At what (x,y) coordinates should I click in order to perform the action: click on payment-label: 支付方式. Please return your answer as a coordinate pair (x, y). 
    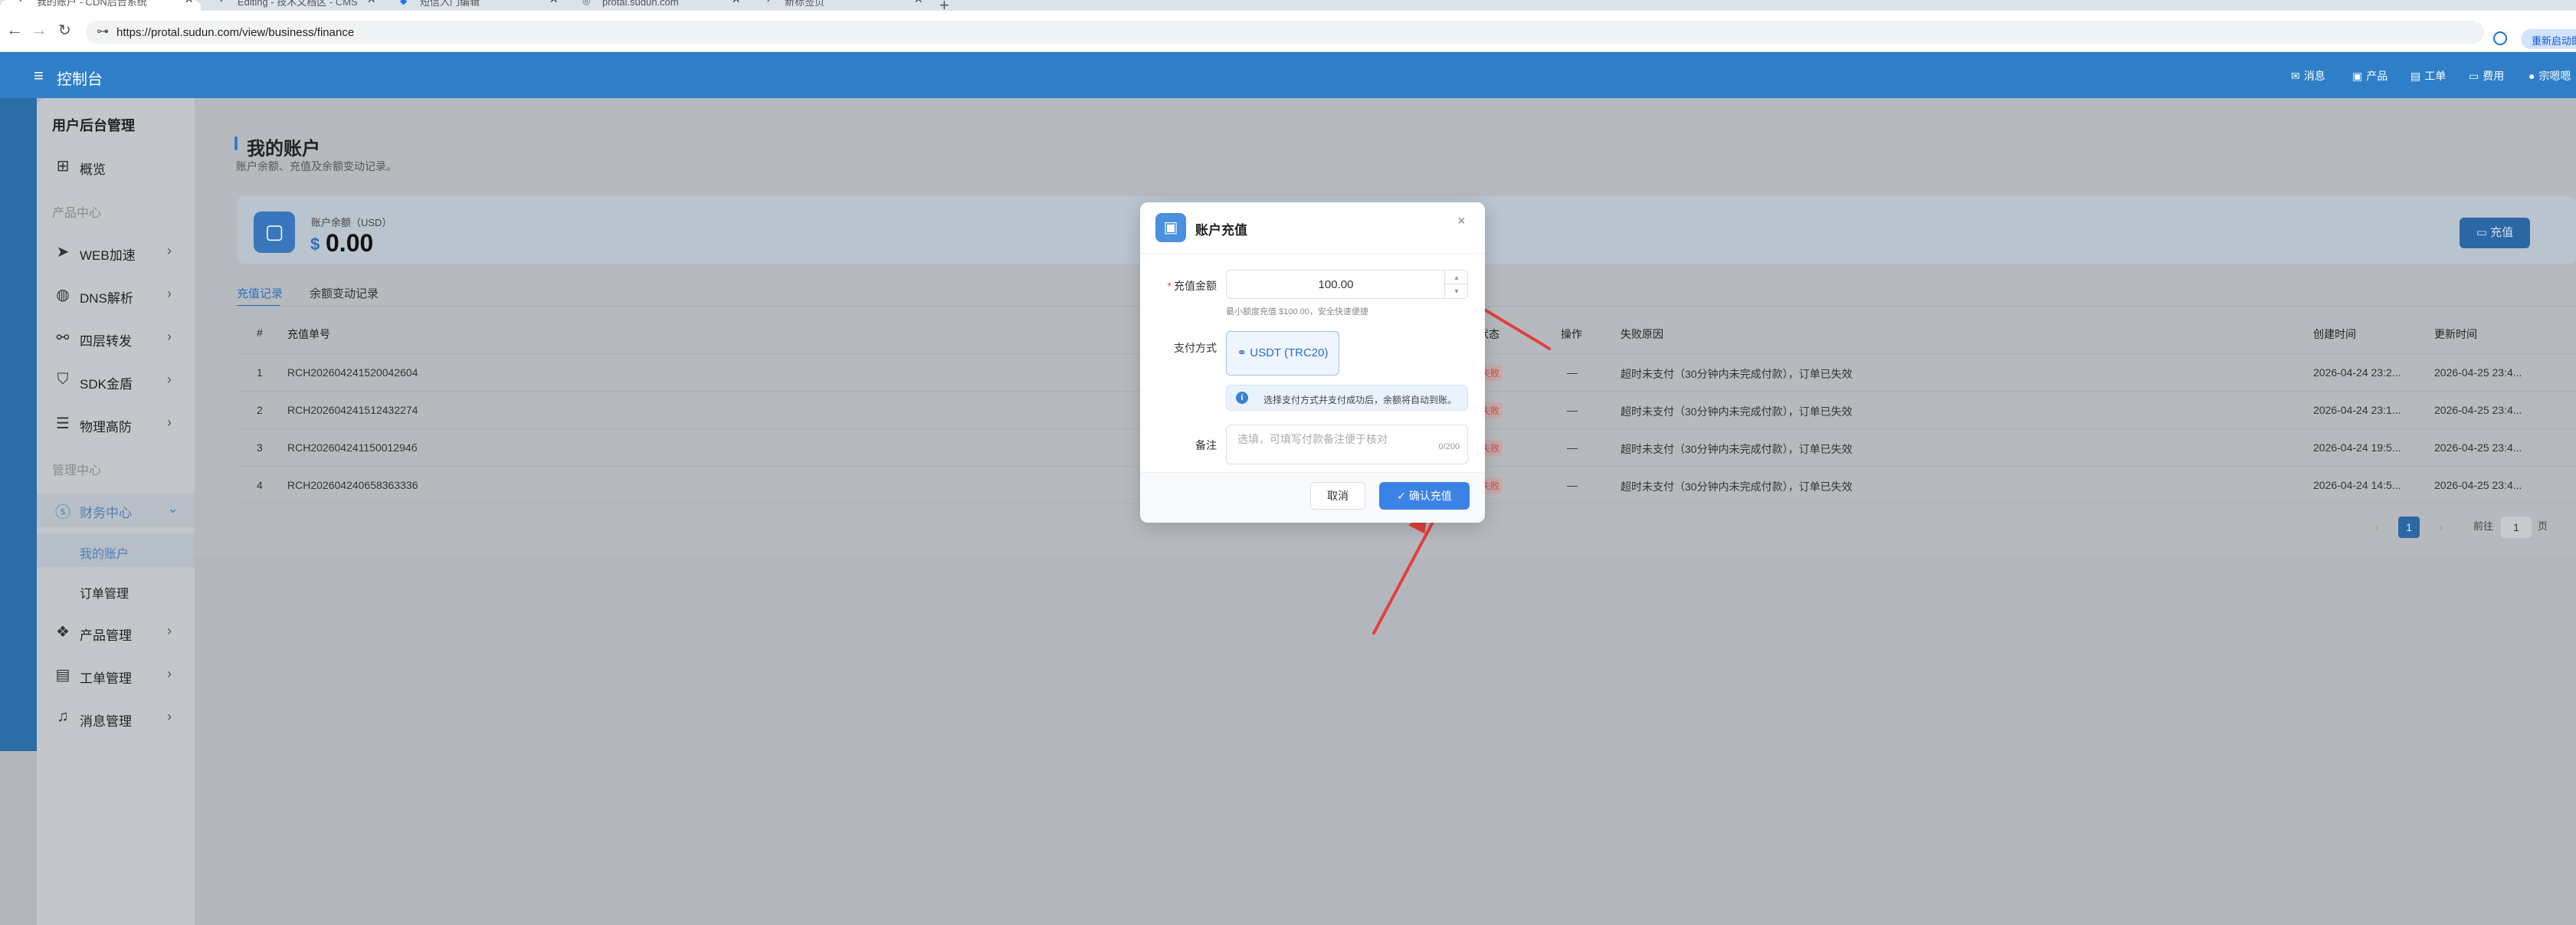
    Looking at the image, I should click on (1195, 348).